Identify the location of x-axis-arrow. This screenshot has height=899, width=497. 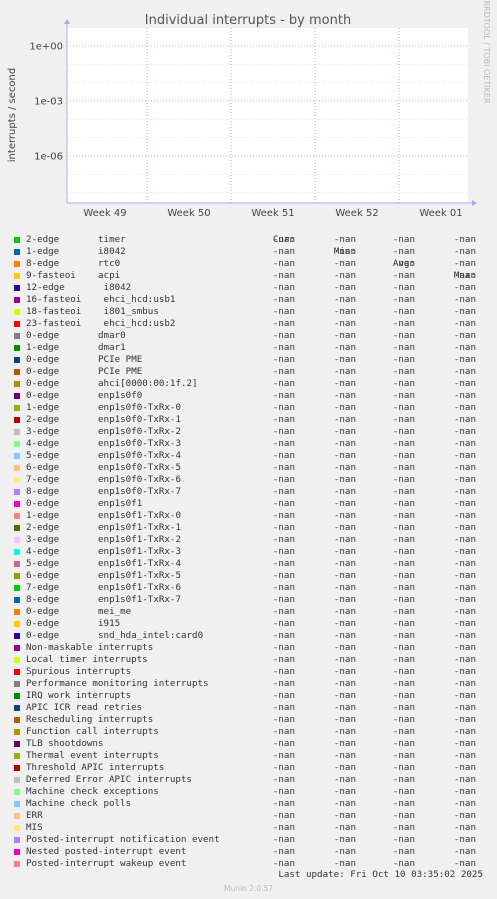
(474, 203).